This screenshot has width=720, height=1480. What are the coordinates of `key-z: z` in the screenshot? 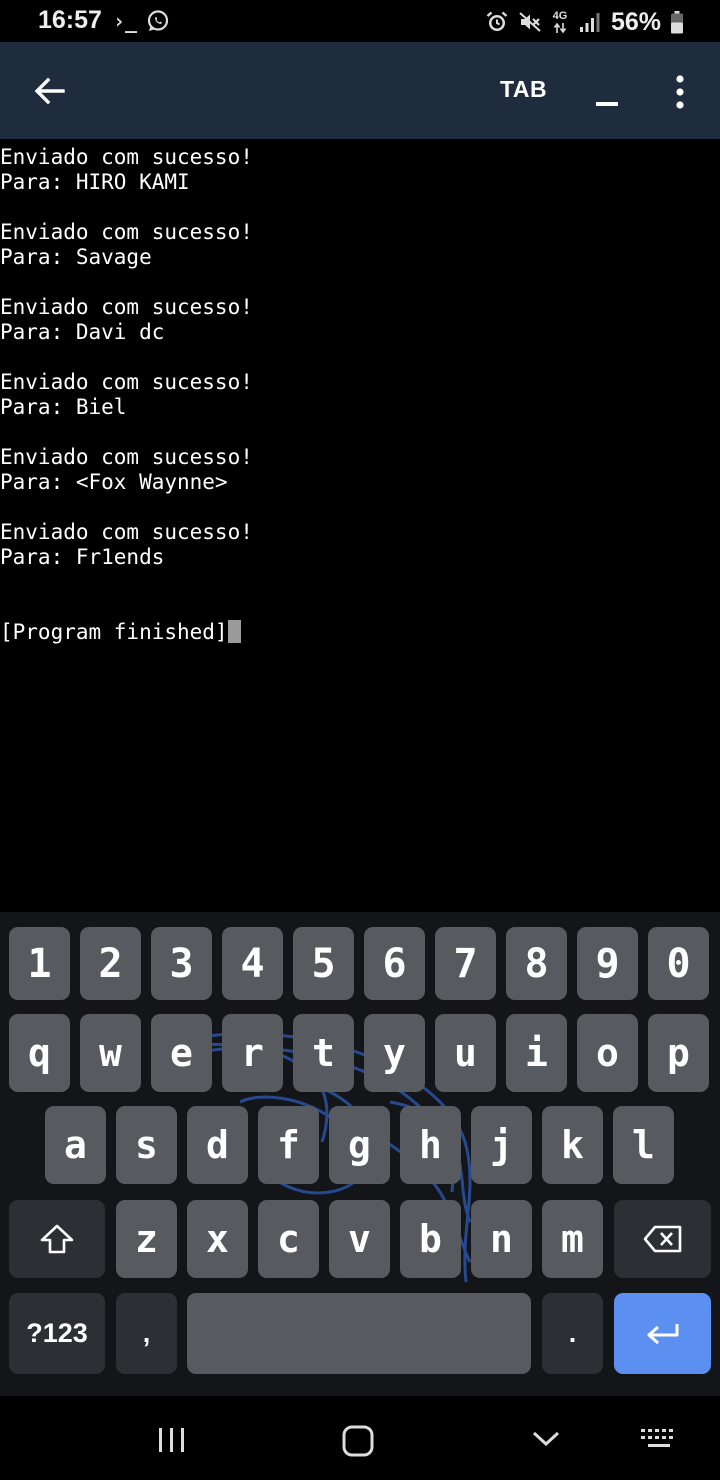 It's located at (146, 1239).